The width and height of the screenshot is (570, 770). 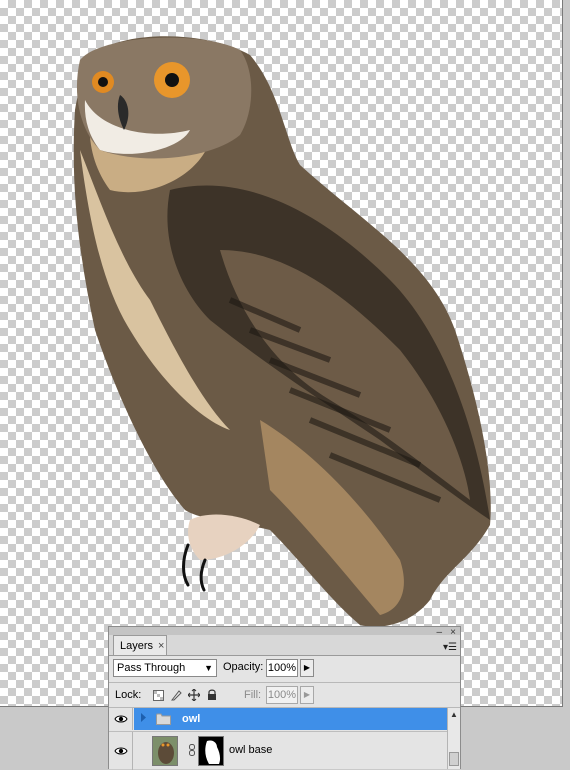 I want to click on lock-all-icon, so click(x=212, y=695).